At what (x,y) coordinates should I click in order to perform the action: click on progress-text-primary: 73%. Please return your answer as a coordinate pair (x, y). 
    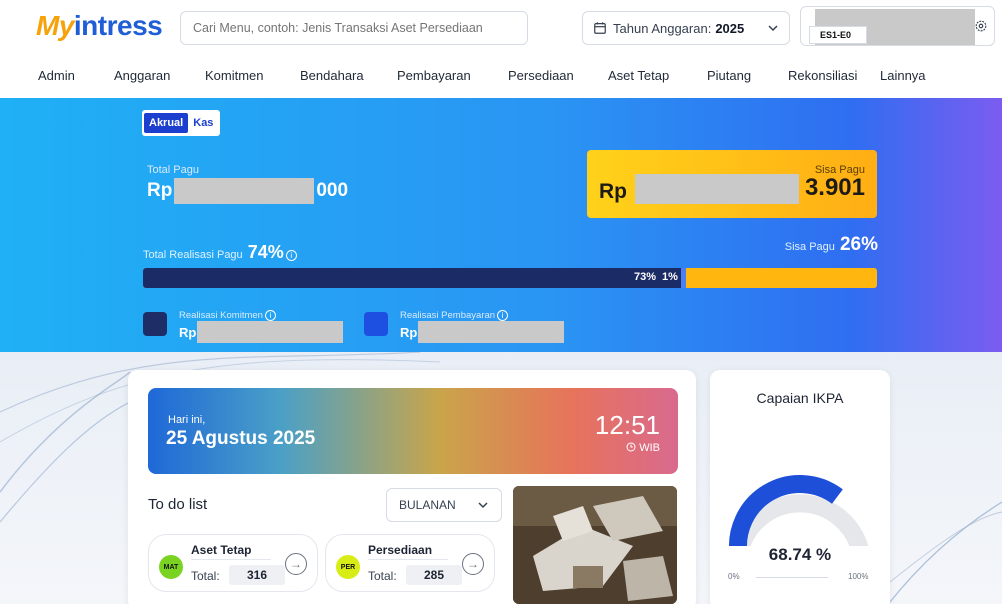
    Looking at the image, I should click on (645, 277).